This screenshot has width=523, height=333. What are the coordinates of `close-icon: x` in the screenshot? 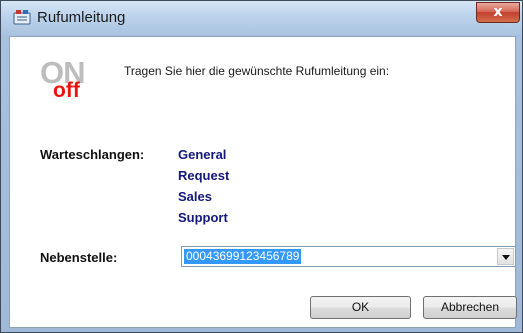 It's located at (498, 12).